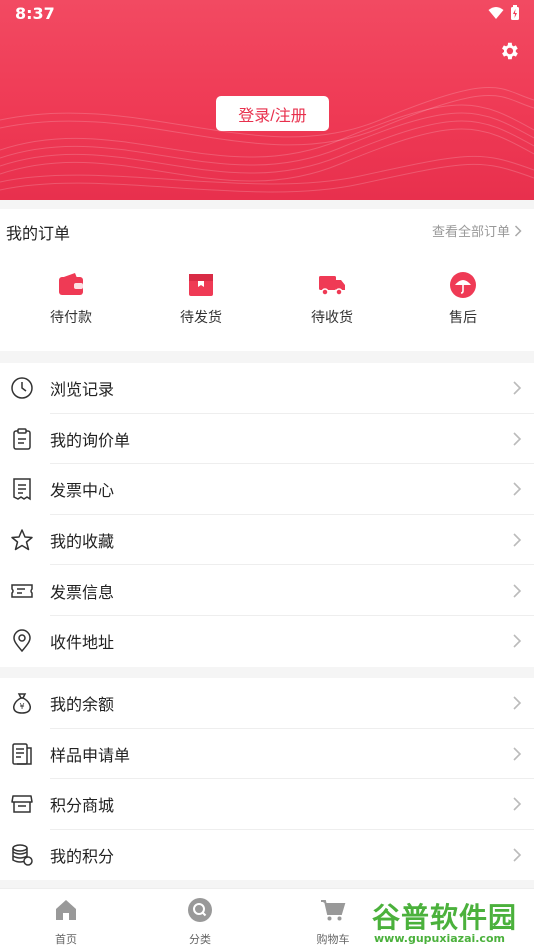 The height and width of the screenshot is (950, 534). What do you see at coordinates (267, 489) in the screenshot?
I see `menu-item-invoice-center: 发票中心` at bounding box center [267, 489].